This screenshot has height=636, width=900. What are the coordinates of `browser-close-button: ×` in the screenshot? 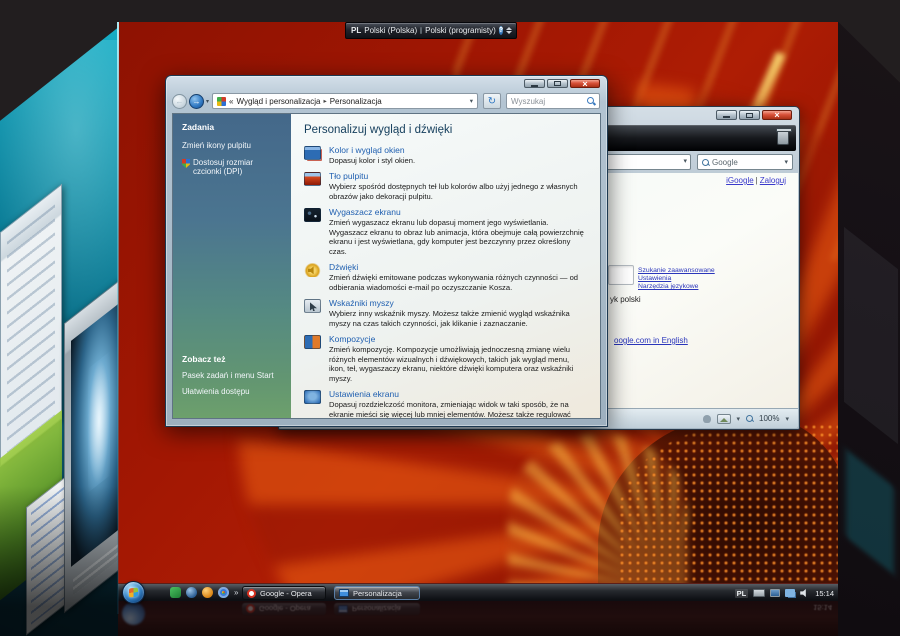 It's located at (777, 115).